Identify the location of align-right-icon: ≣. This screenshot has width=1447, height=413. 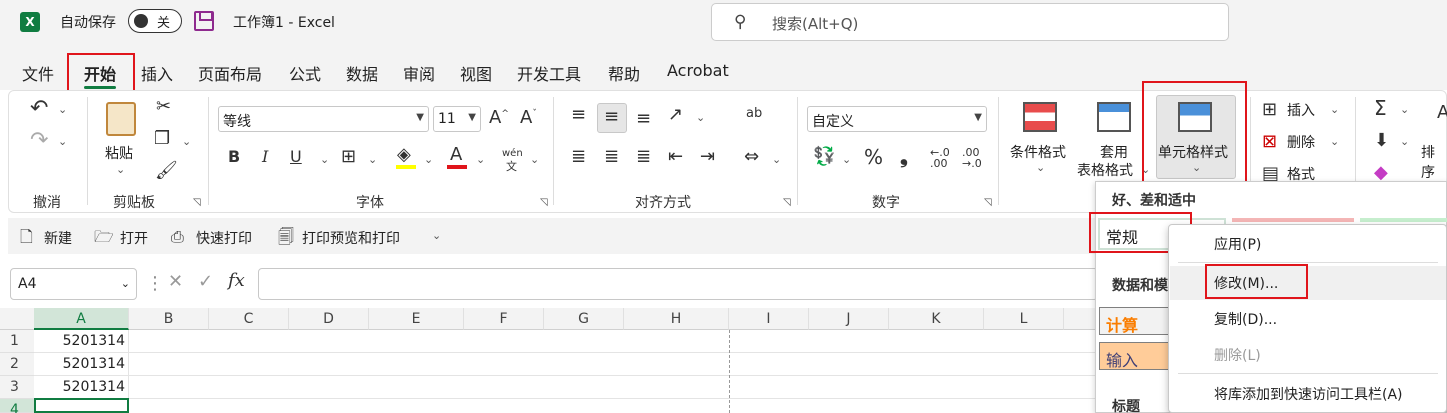
(643, 157).